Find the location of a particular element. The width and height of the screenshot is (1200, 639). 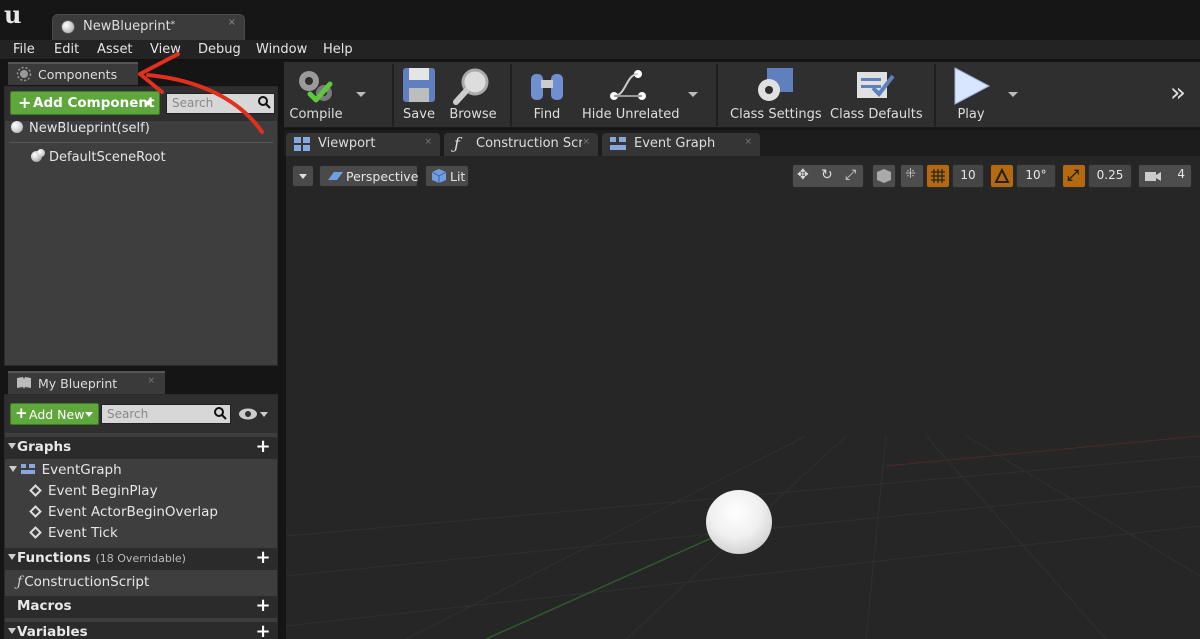

book-icon is located at coordinates (24, 383).